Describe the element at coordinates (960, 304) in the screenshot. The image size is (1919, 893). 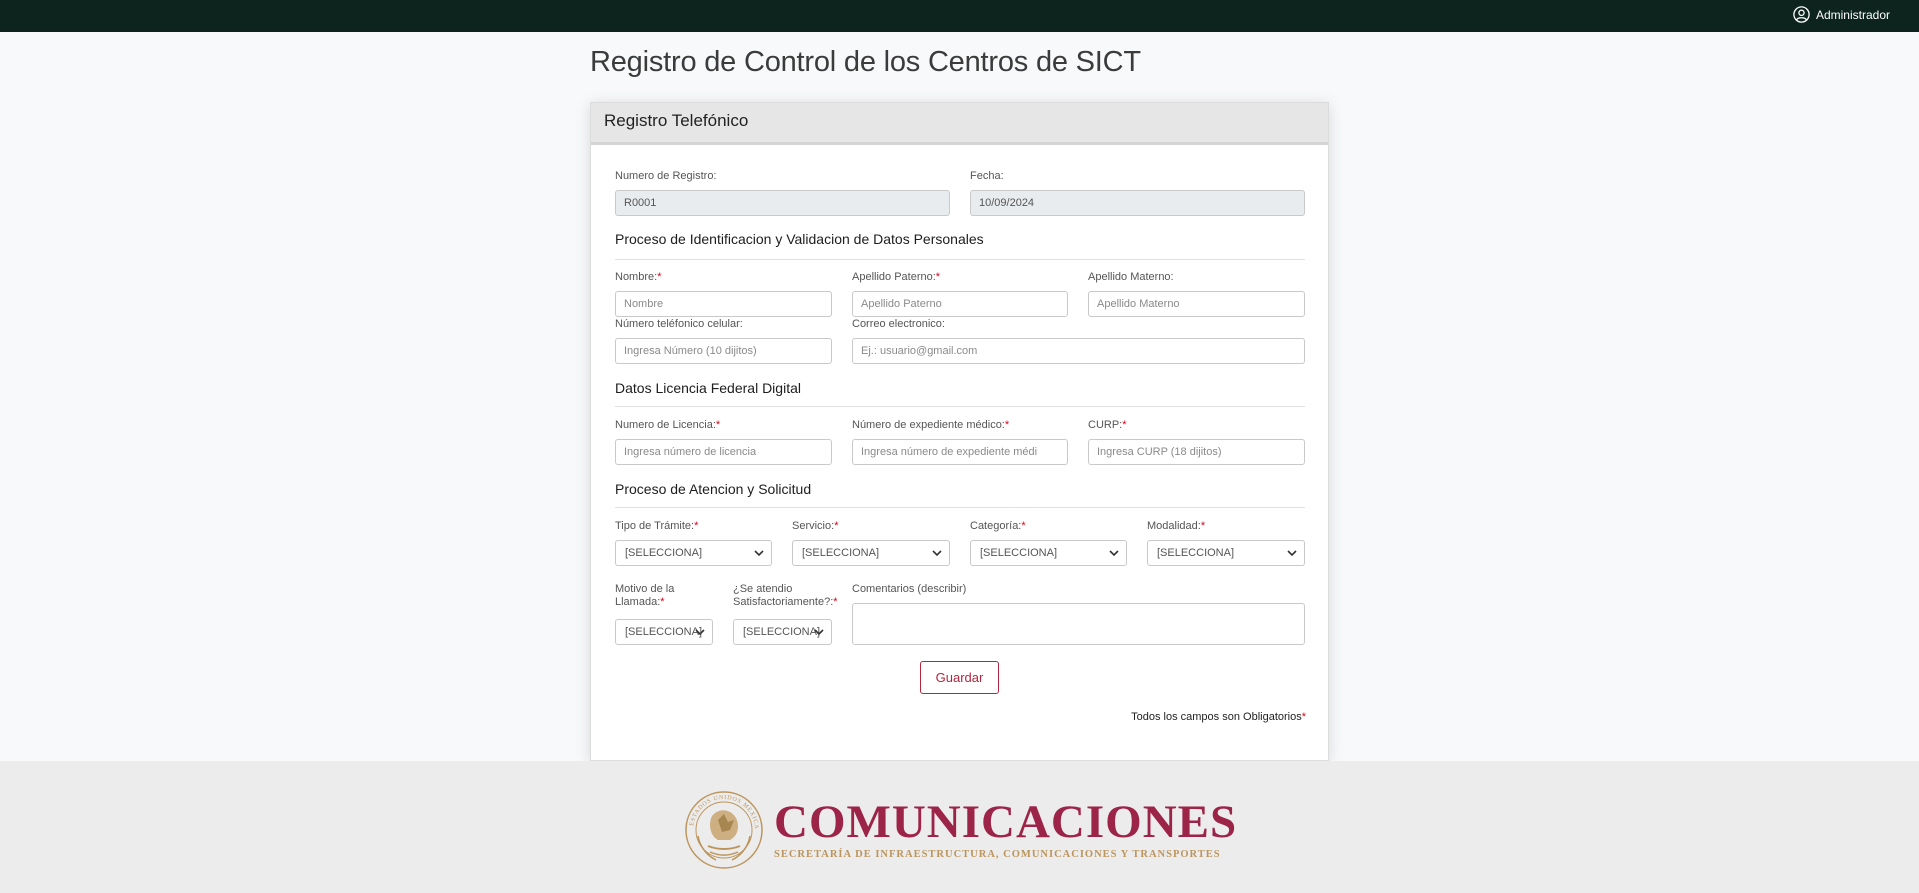
I see `apellido-paterno-field` at that location.